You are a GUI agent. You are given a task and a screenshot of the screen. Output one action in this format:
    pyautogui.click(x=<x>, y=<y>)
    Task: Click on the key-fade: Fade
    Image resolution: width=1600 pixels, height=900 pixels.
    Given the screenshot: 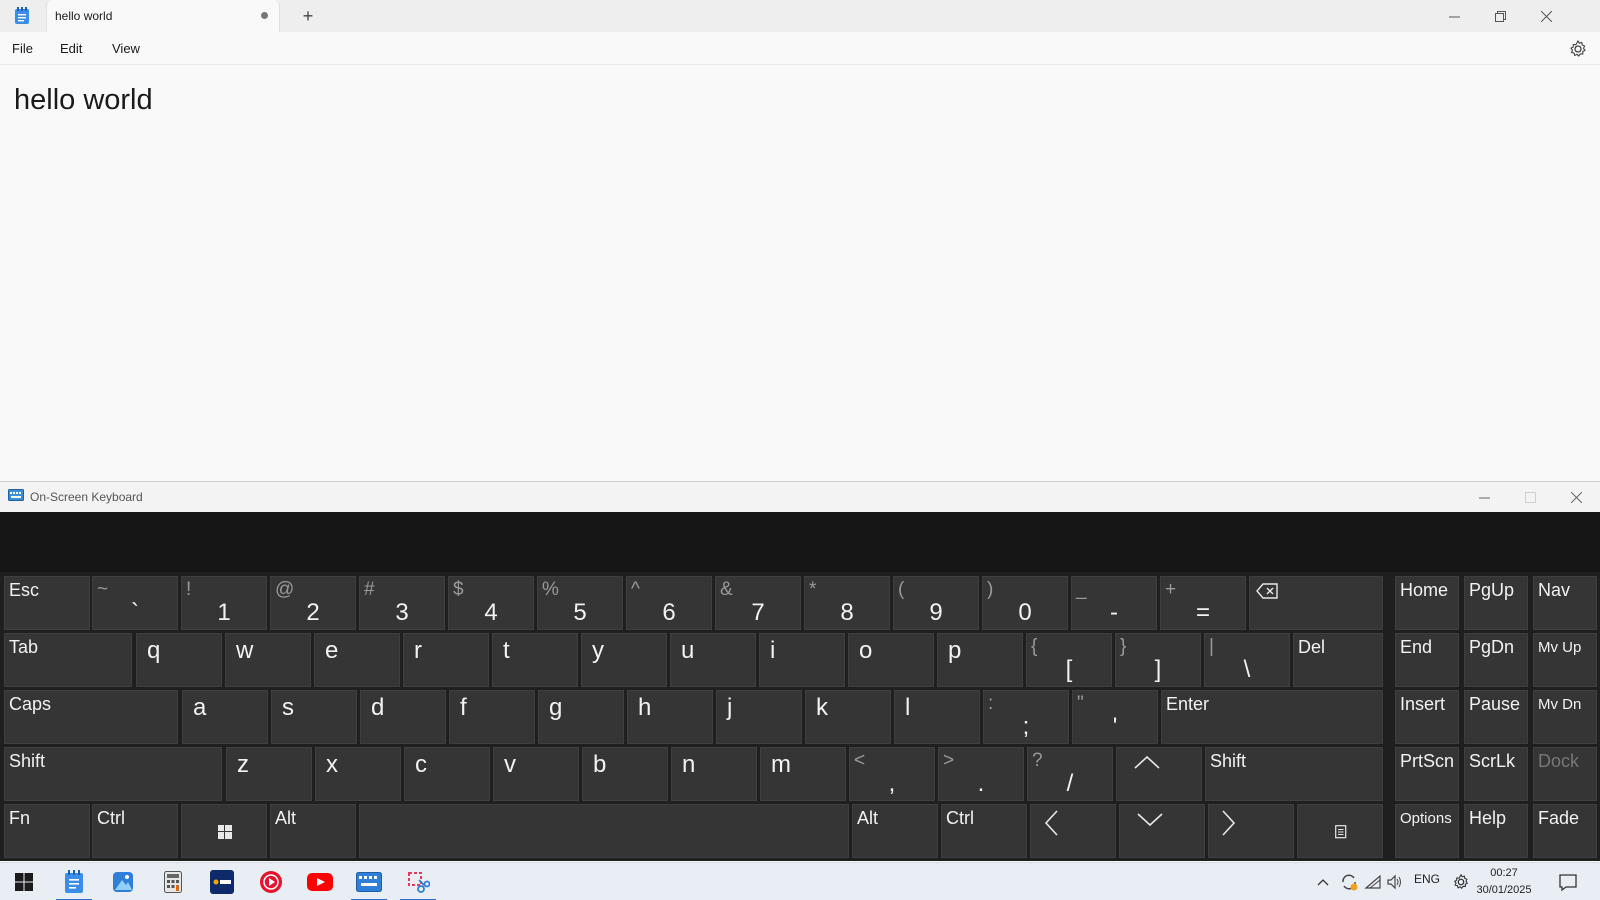 What is the action you would take?
    pyautogui.click(x=1565, y=831)
    